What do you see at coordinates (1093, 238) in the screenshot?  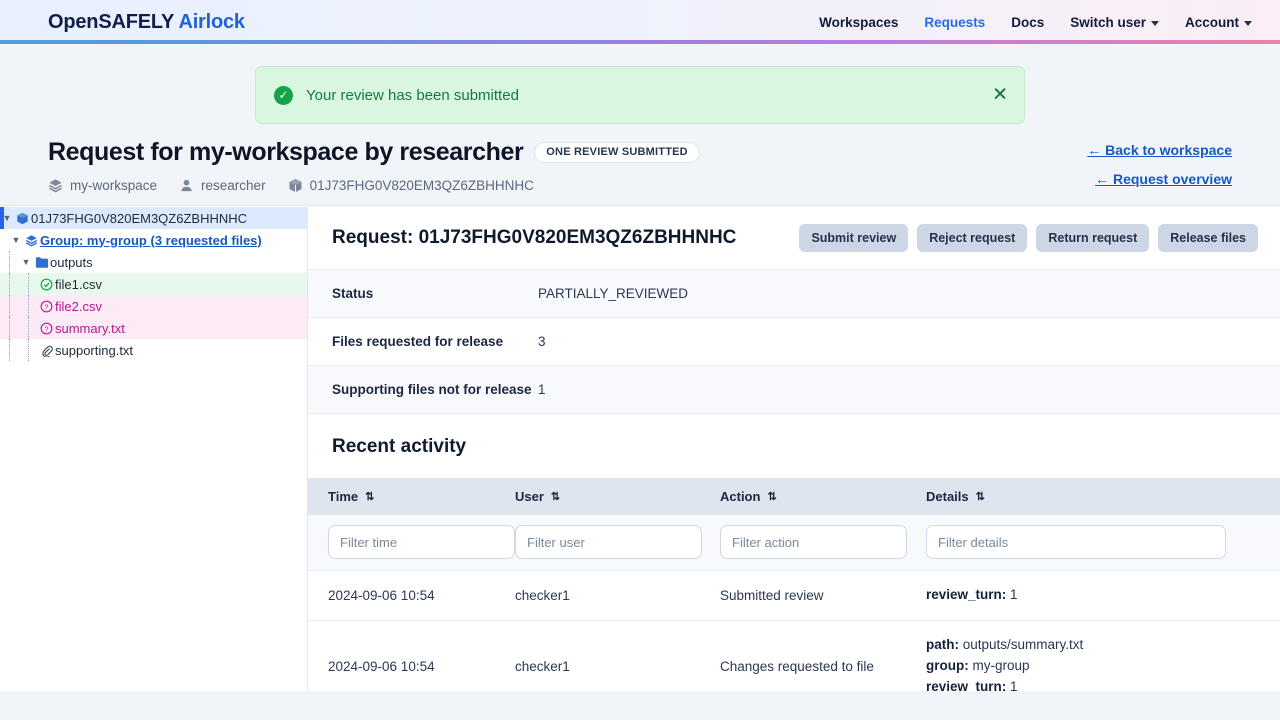 I see `return-request-button: Return request` at bounding box center [1093, 238].